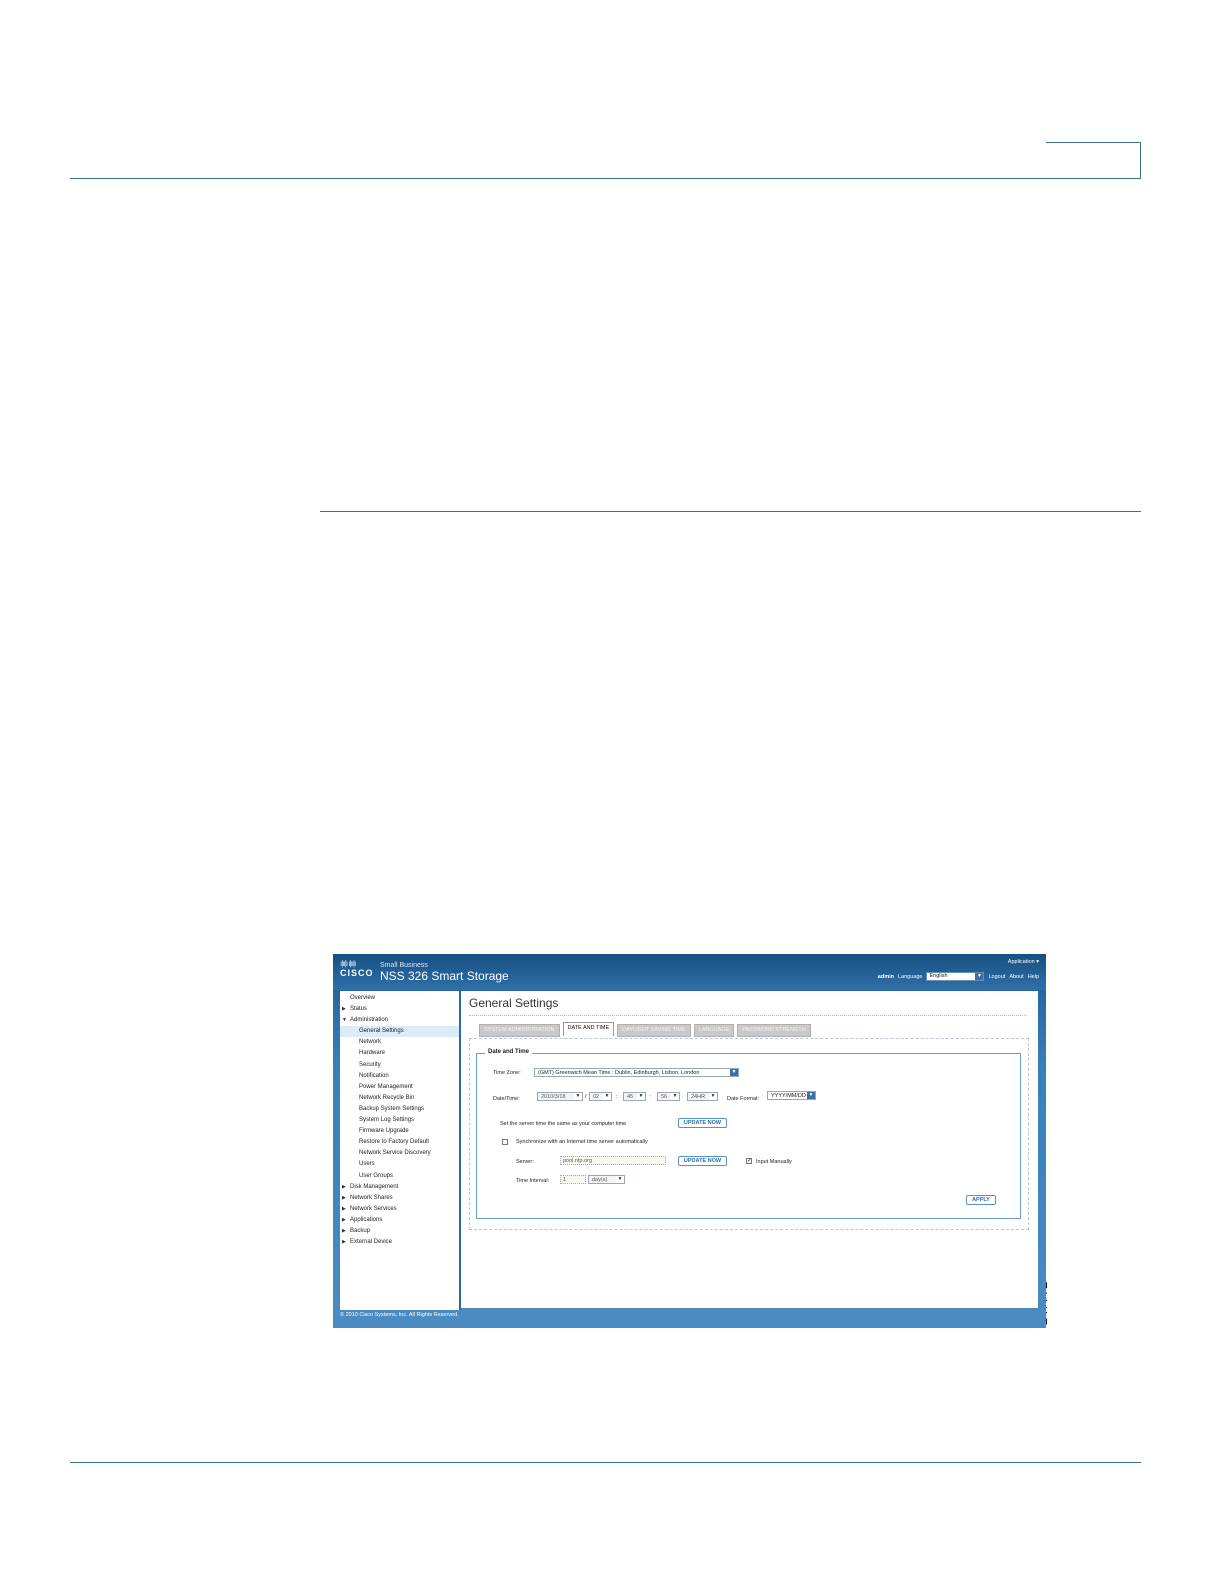 This screenshot has height=1584, width=1224. I want to click on sync-checkbox, so click(505, 1142).